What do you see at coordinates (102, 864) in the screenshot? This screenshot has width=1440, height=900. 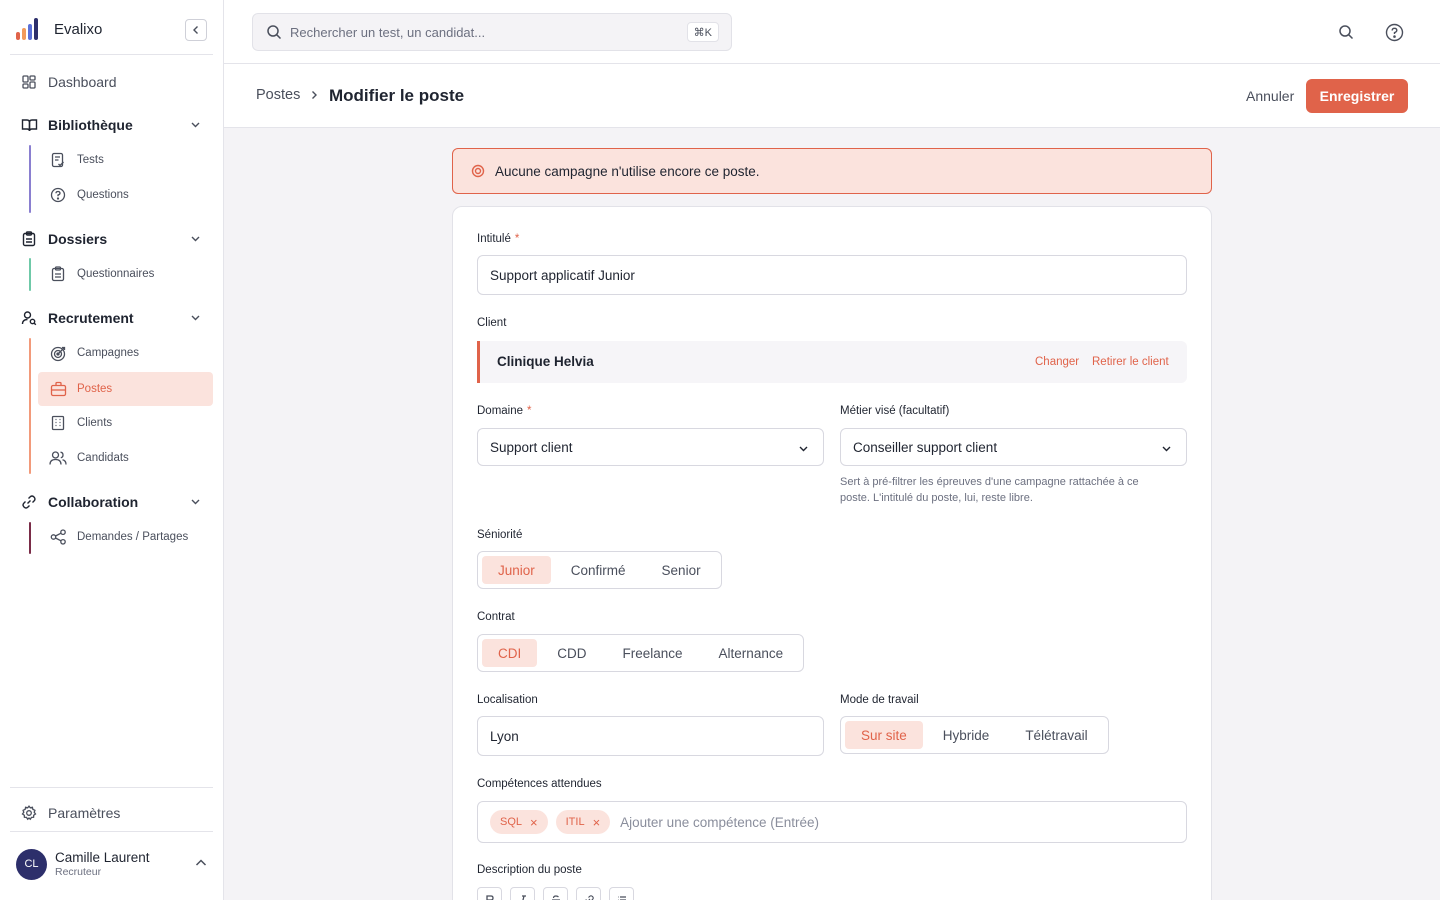 I see `user-meta: Camille Laurent Recruteur` at bounding box center [102, 864].